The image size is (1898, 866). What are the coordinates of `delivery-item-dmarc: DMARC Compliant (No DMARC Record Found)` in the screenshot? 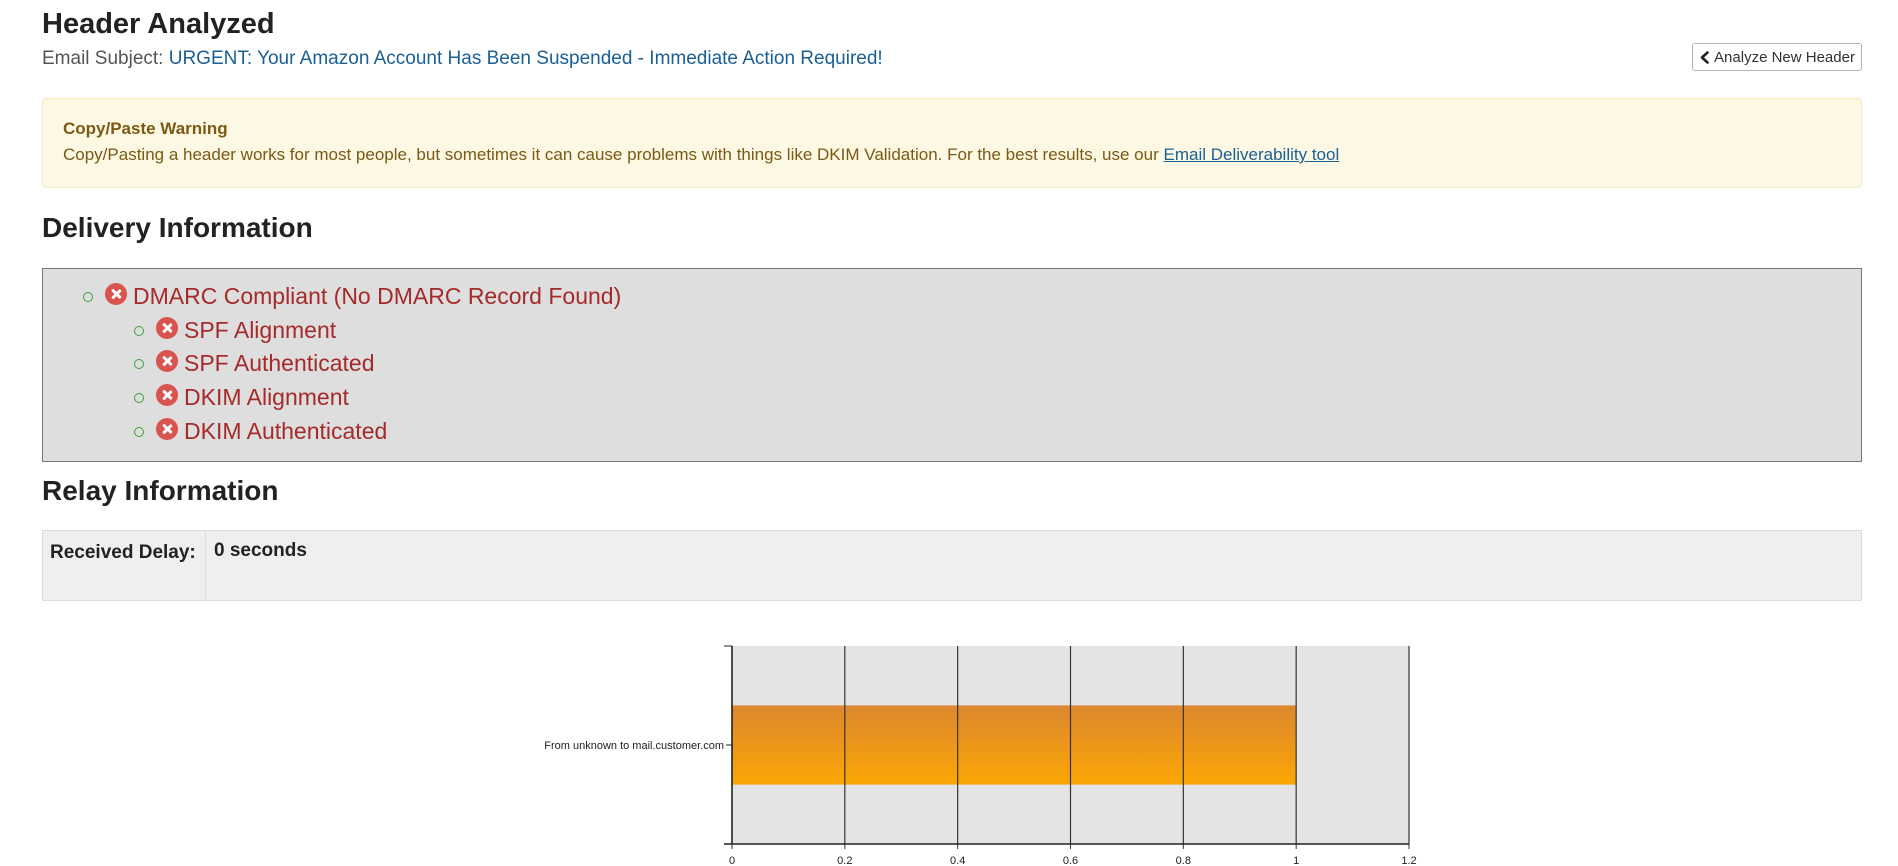 It's located at (352, 296).